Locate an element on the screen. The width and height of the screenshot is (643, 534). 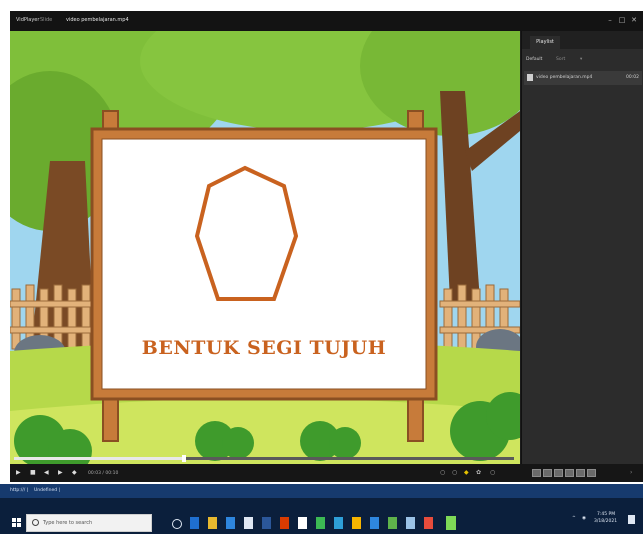
taskbar-status-strip: http:/// | Undefined | is located at coordinates (321, 491).